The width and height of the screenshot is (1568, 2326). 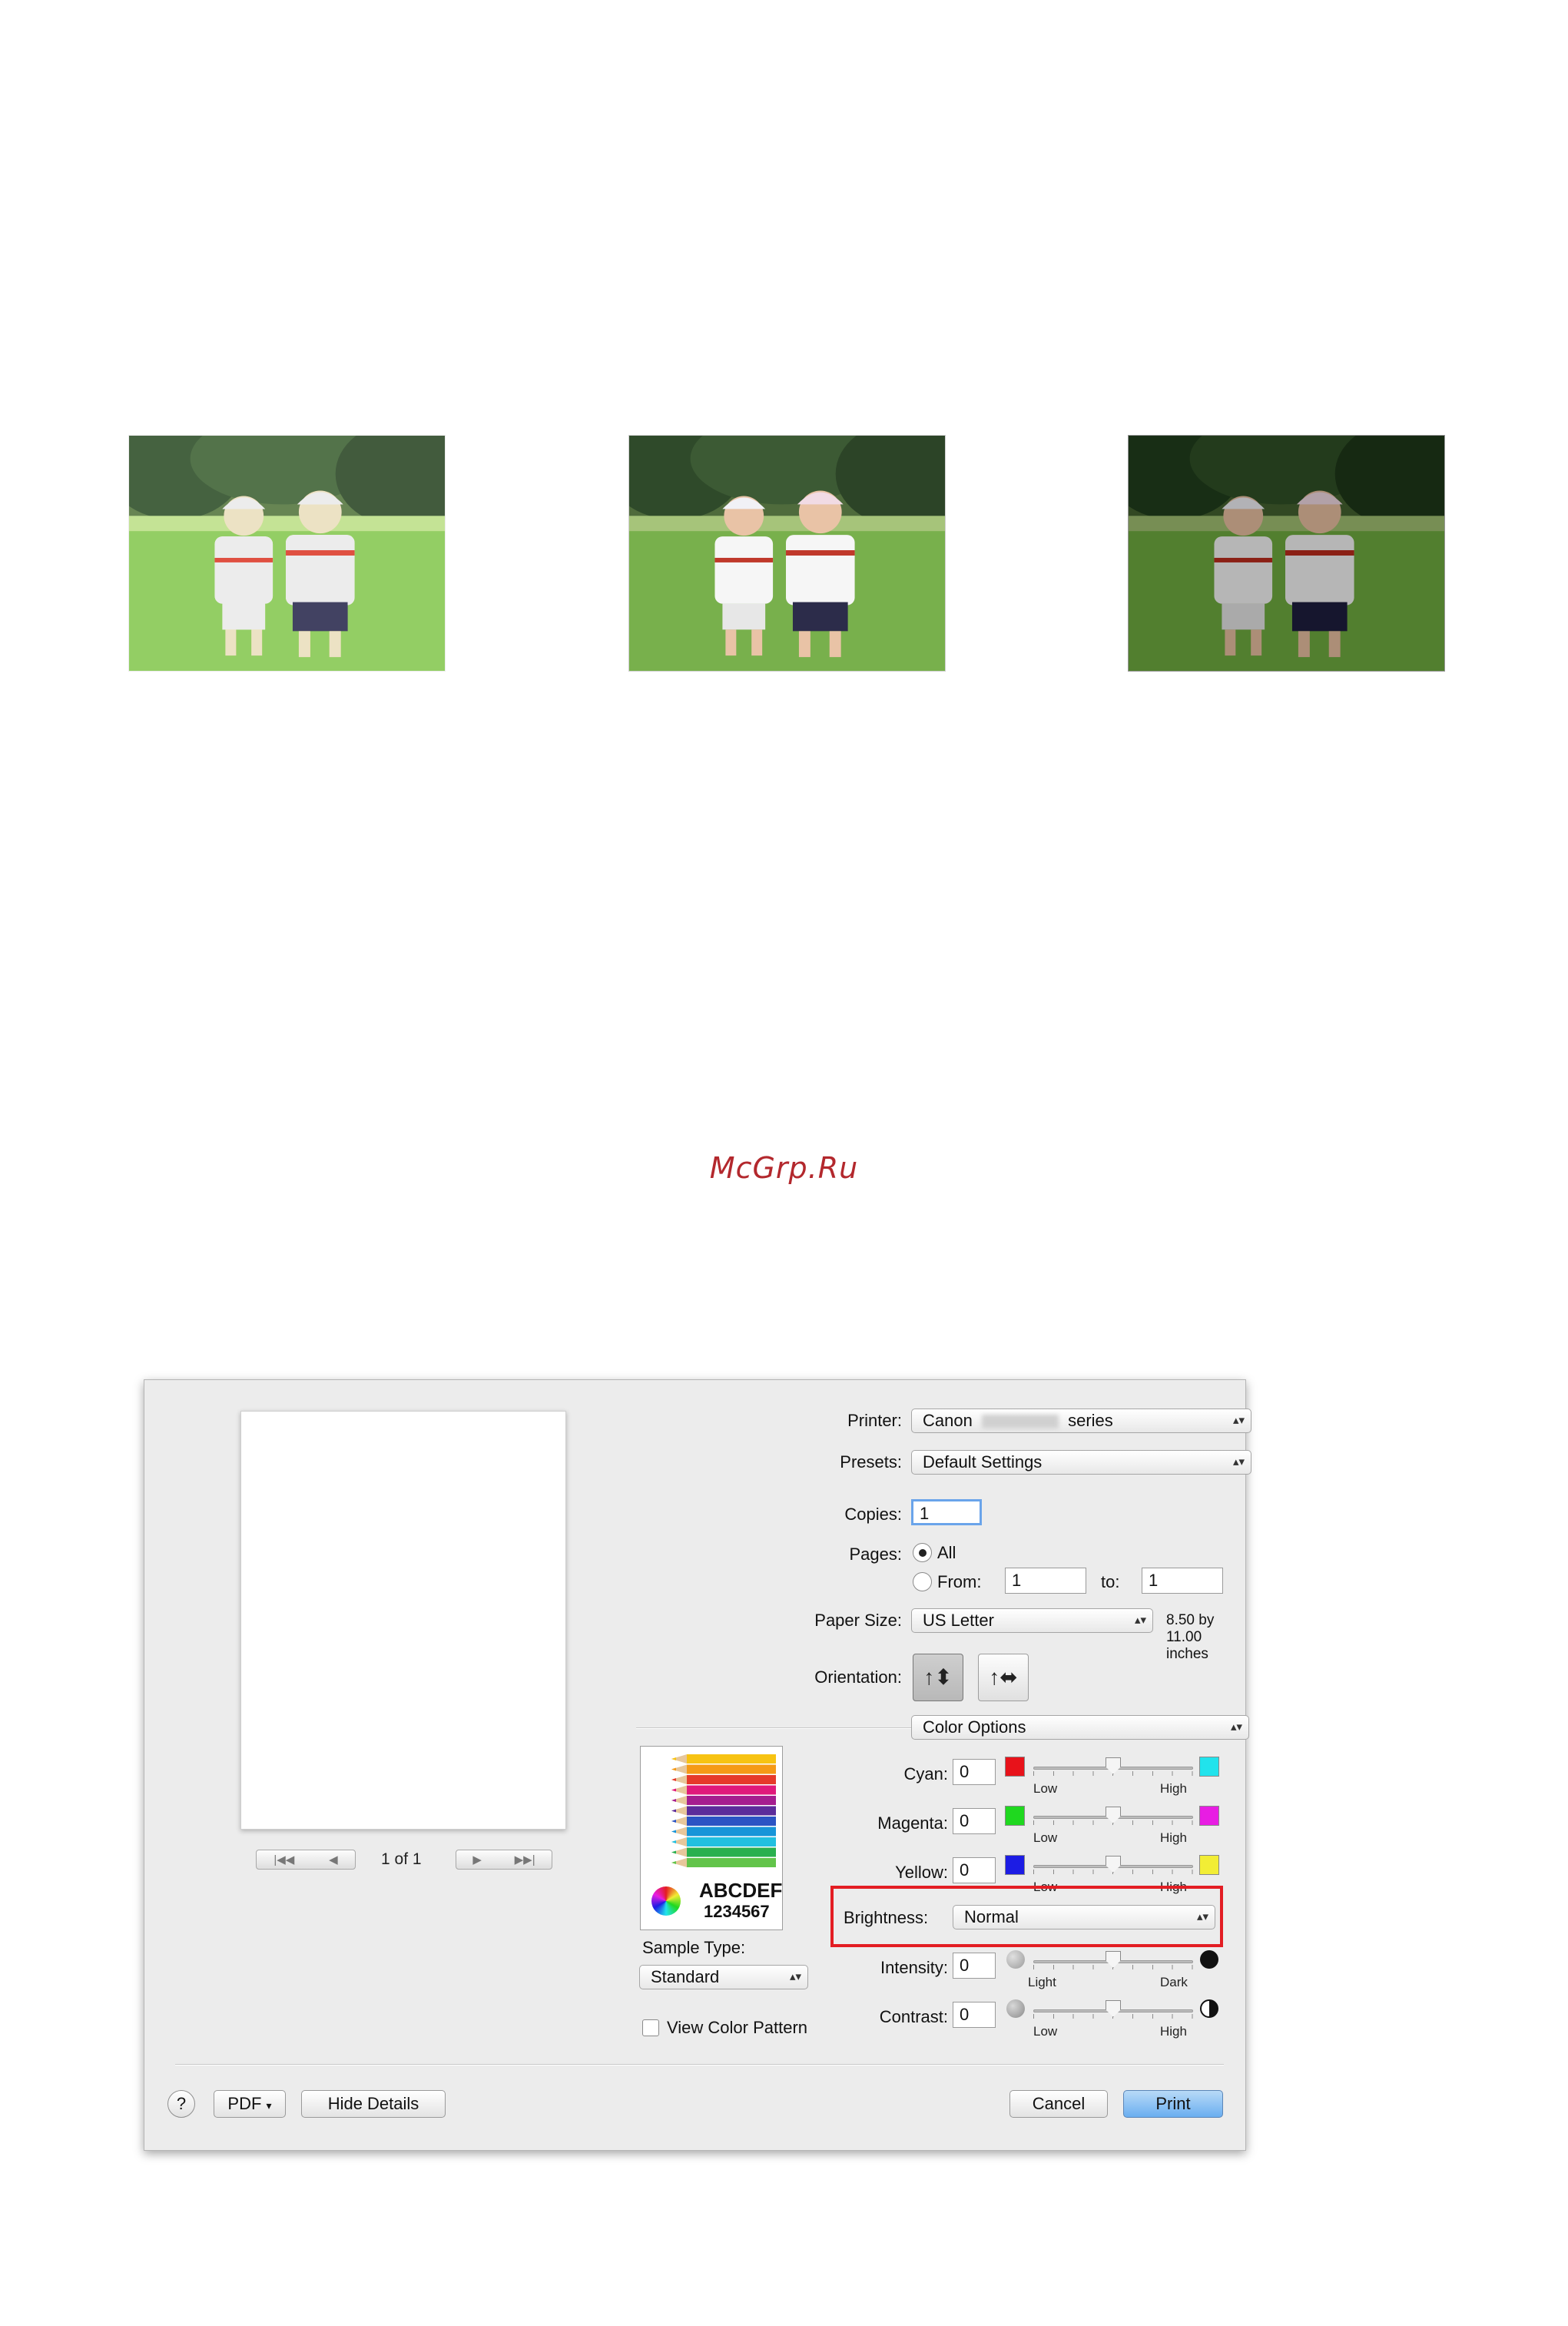 I want to click on pages-to-label: to:, so click(x=1110, y=1581).